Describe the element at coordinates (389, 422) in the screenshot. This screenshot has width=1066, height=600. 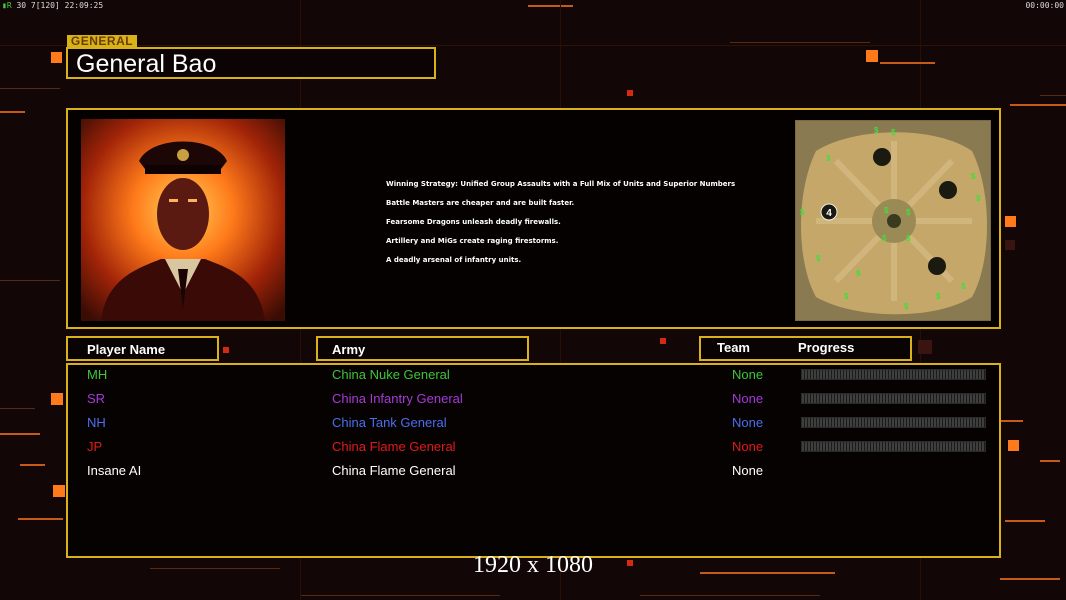
I see `player-army: China Tank General` at that location.